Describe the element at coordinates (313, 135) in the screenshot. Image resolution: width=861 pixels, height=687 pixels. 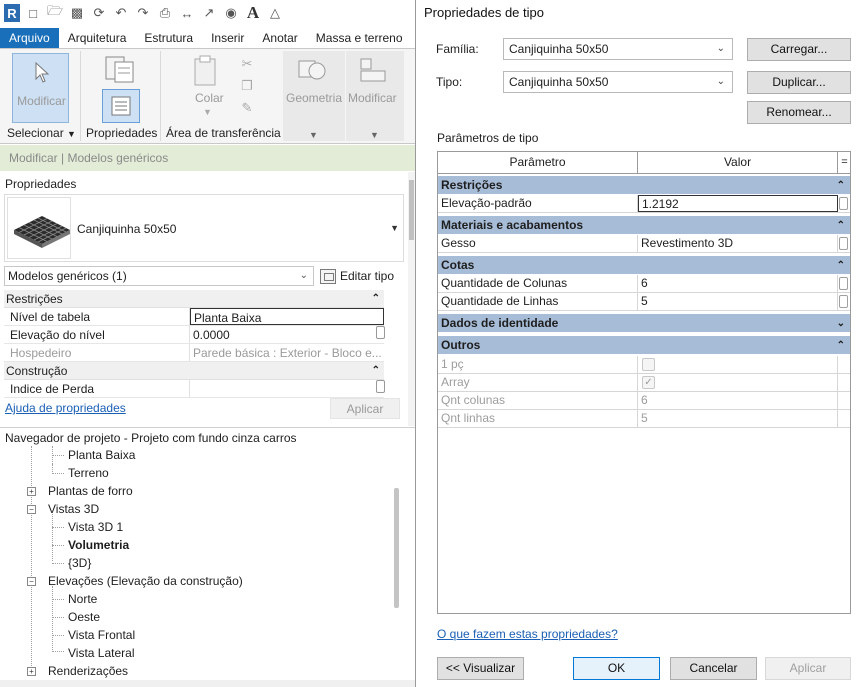
I see `geometry-dropdown-icon: ▼` at that location.